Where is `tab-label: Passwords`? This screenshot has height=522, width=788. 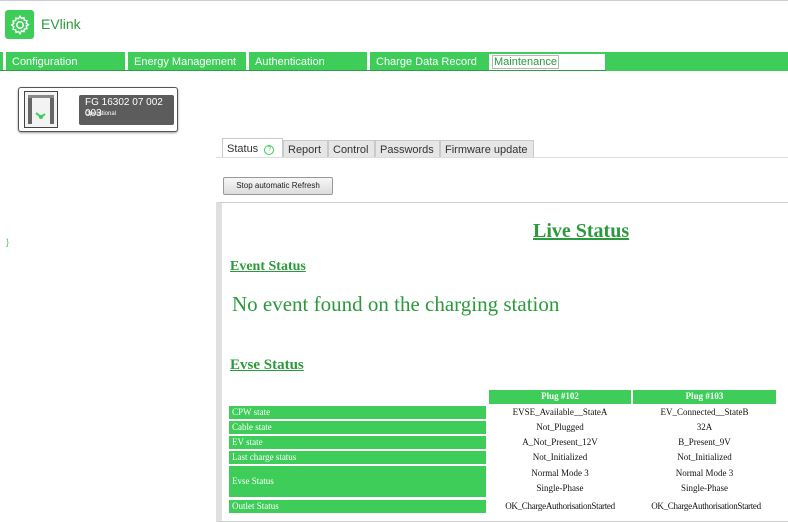
tab-label: Passwords is located at coordinates (407, 150).